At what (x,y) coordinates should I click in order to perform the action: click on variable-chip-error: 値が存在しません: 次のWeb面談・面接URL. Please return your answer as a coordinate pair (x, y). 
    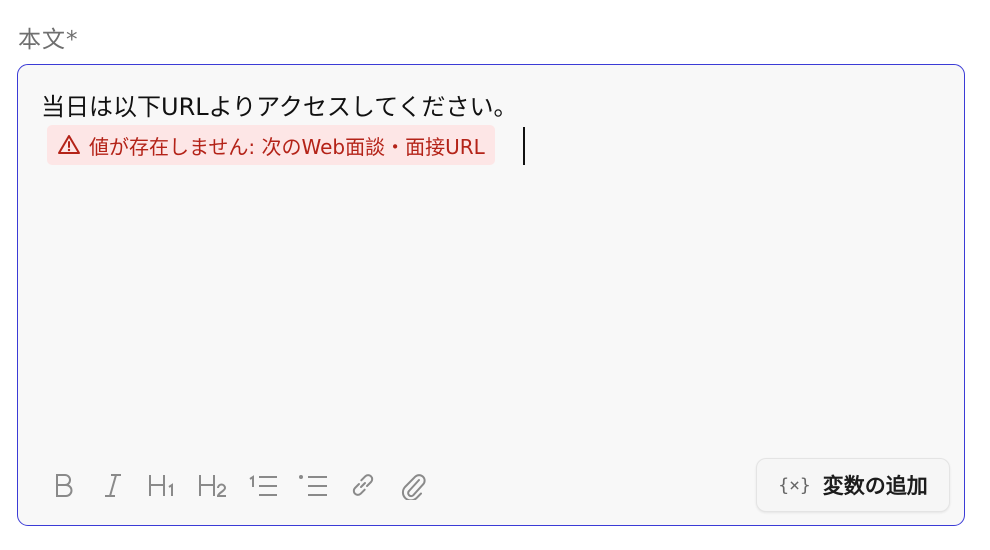
    Looking at the image, I should click on (271, 145).